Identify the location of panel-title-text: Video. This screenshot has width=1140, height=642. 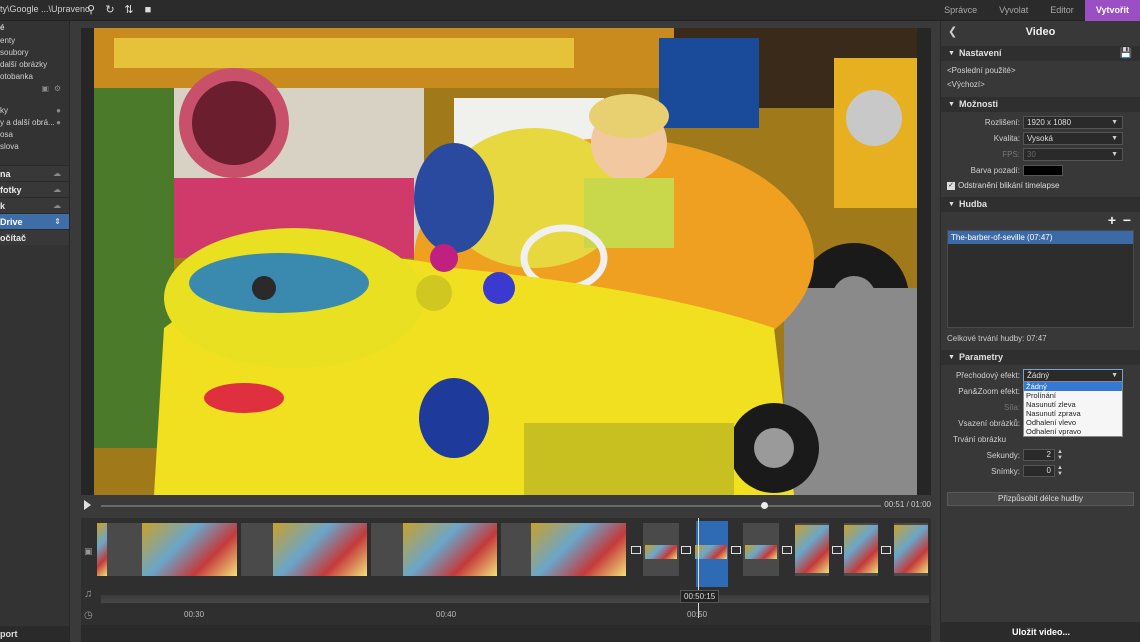
(1040, 32).